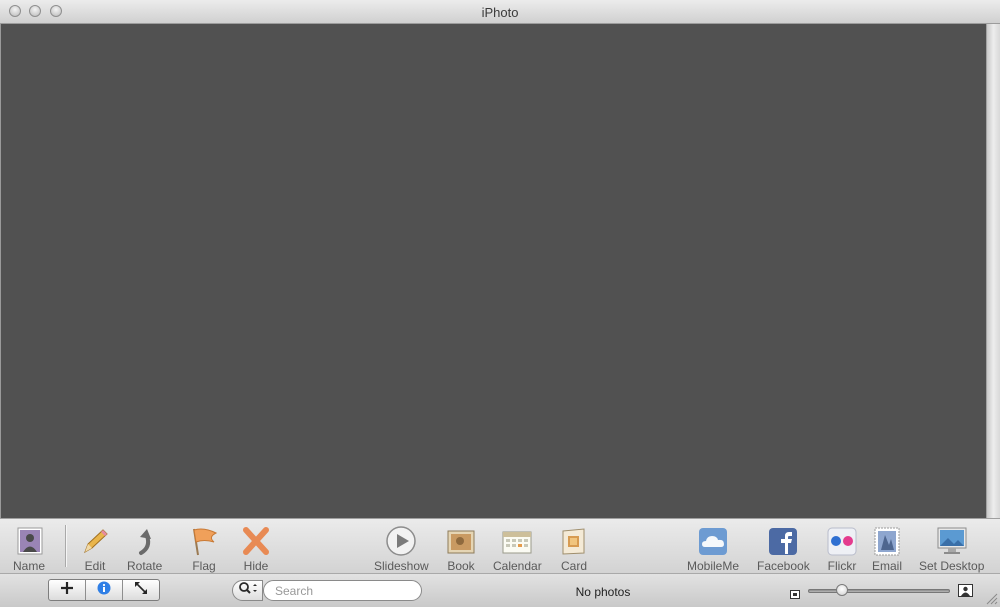 The width and height of the screenshot is (1000, 607). What do you see at coordinates (574, 541) in the screenshot?
I see `card-icon` at bounding box center [574, 541].